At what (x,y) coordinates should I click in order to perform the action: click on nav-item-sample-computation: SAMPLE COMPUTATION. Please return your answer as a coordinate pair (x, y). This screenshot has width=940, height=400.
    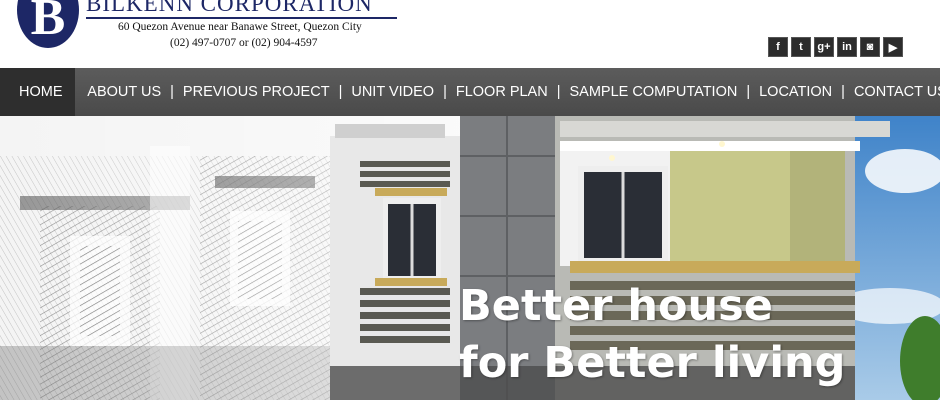
    Looking at the image, I should click on (653, 92).